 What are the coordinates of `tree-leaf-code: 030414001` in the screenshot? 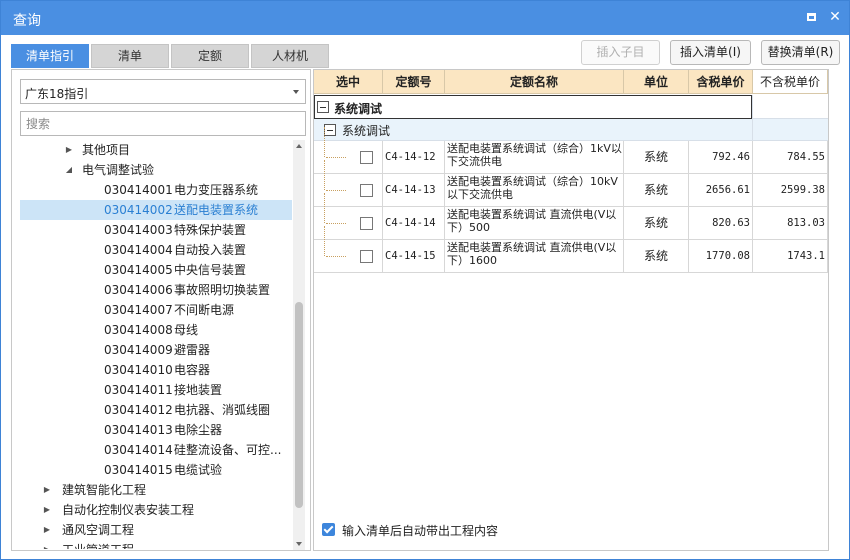 It's located at (138, 190).